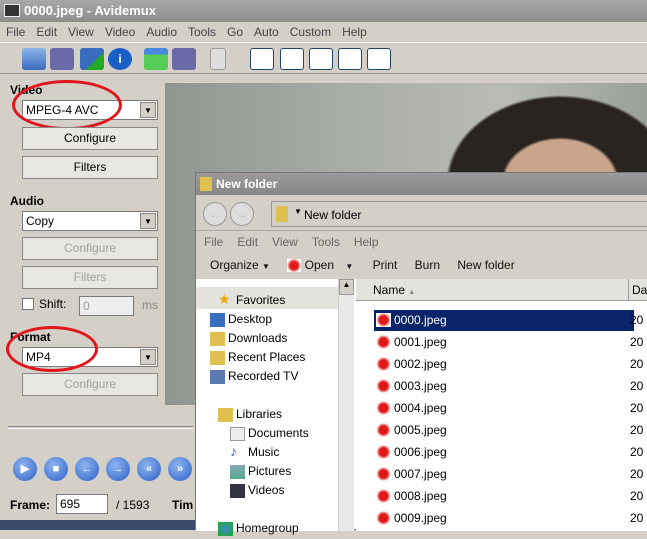 The height and width of the screenshot is (539, 647). What do you see at coordinates (156, 59) in the screenshot?
I see `open-folder-icon` at bounding box center [156, 59].